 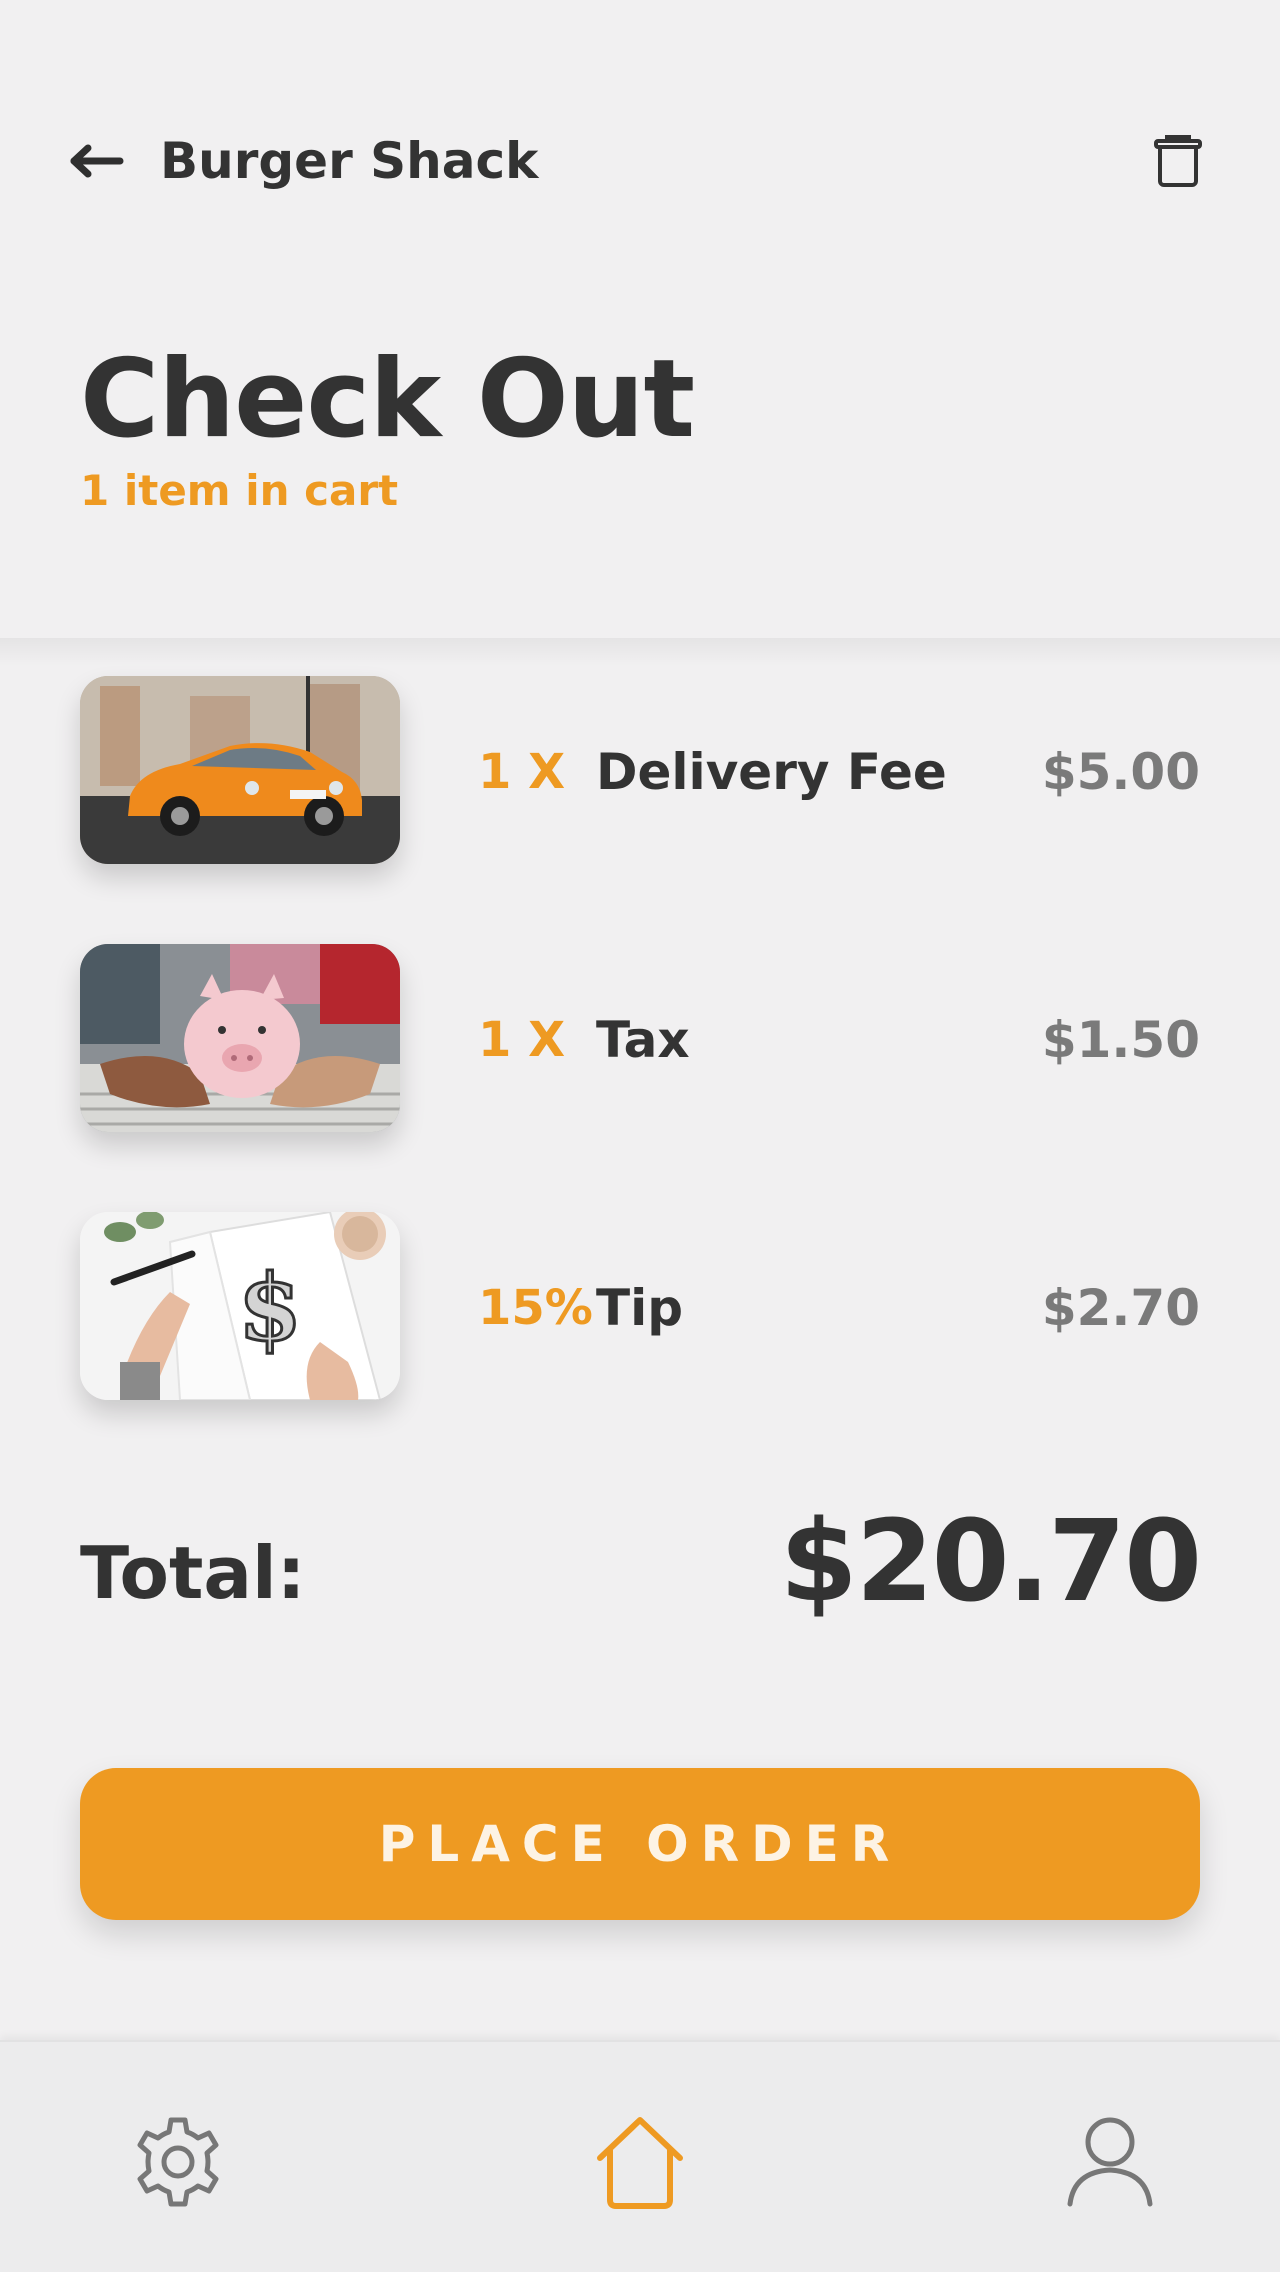 I want to click on bottom-nav, so click(x=640, y=2156).